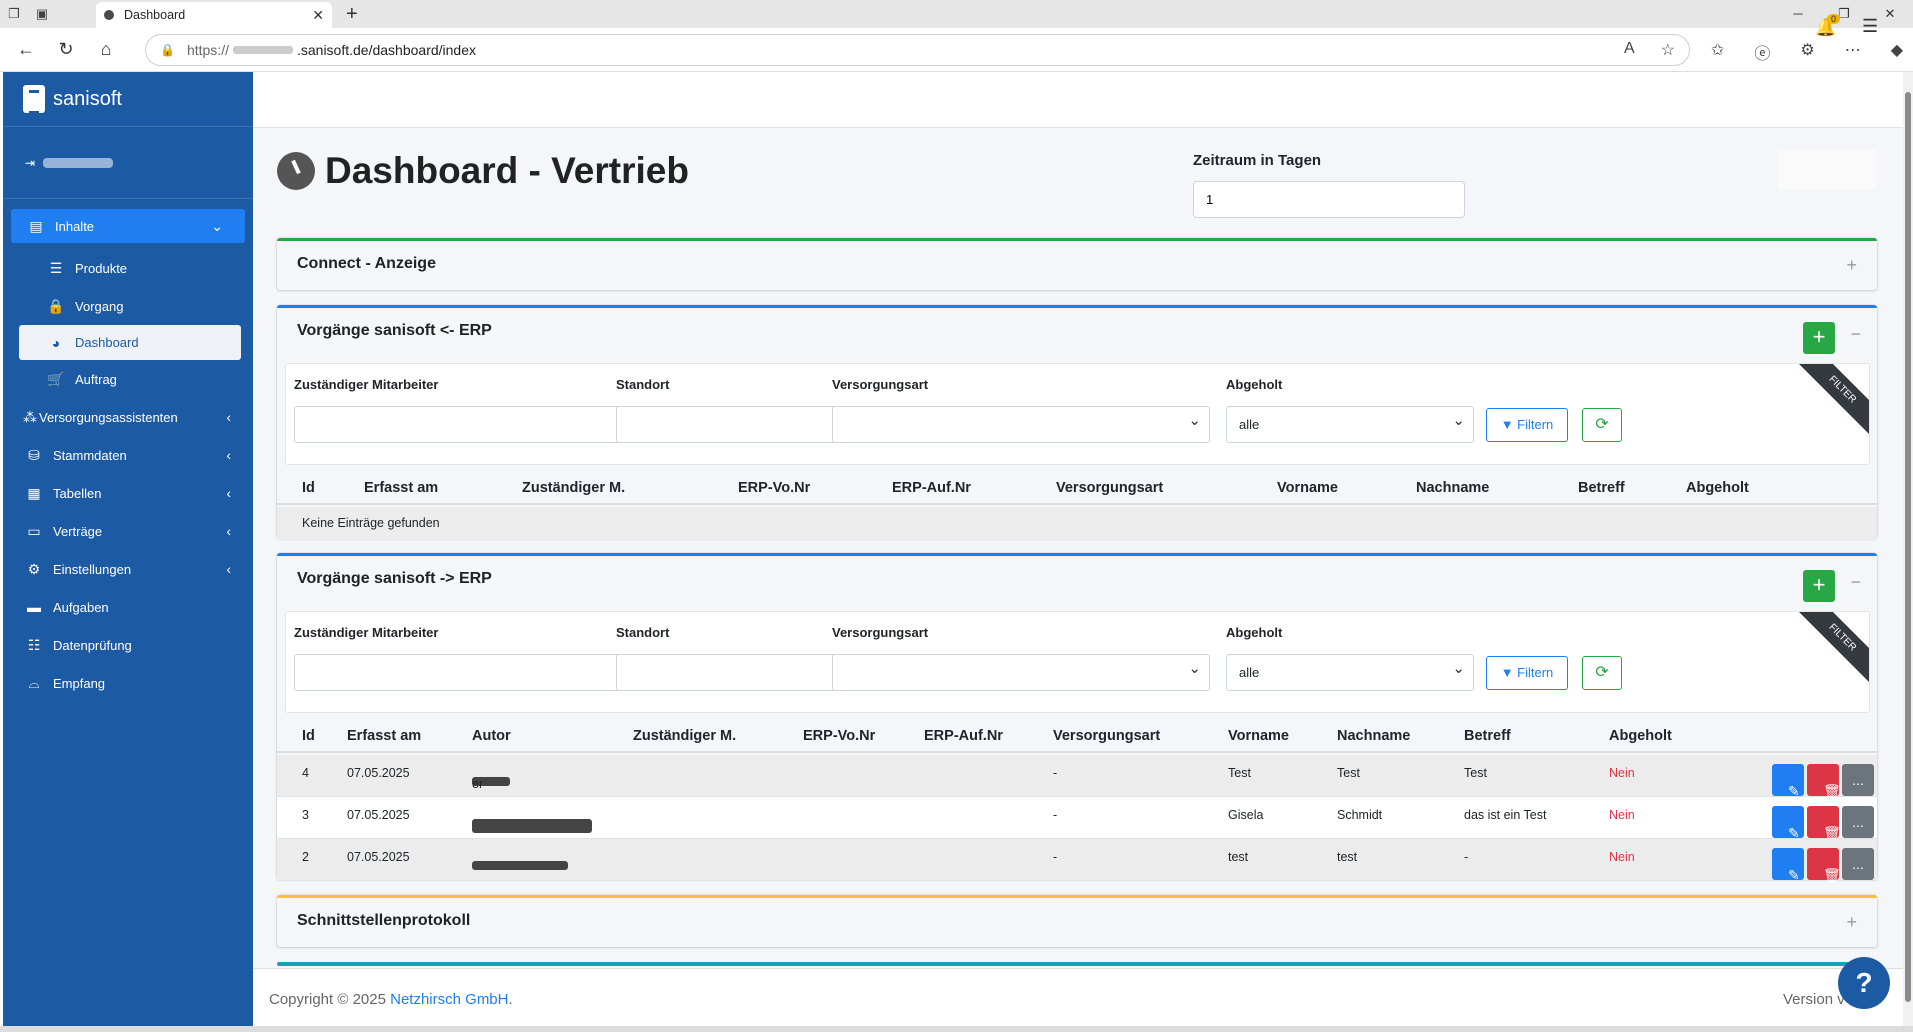 This screenshot has width=1913, height=1032. What do you see at coordinates (66, 49) in the screenshot?
I see `reload-icon: ↻` at bounding box center [66, 49].